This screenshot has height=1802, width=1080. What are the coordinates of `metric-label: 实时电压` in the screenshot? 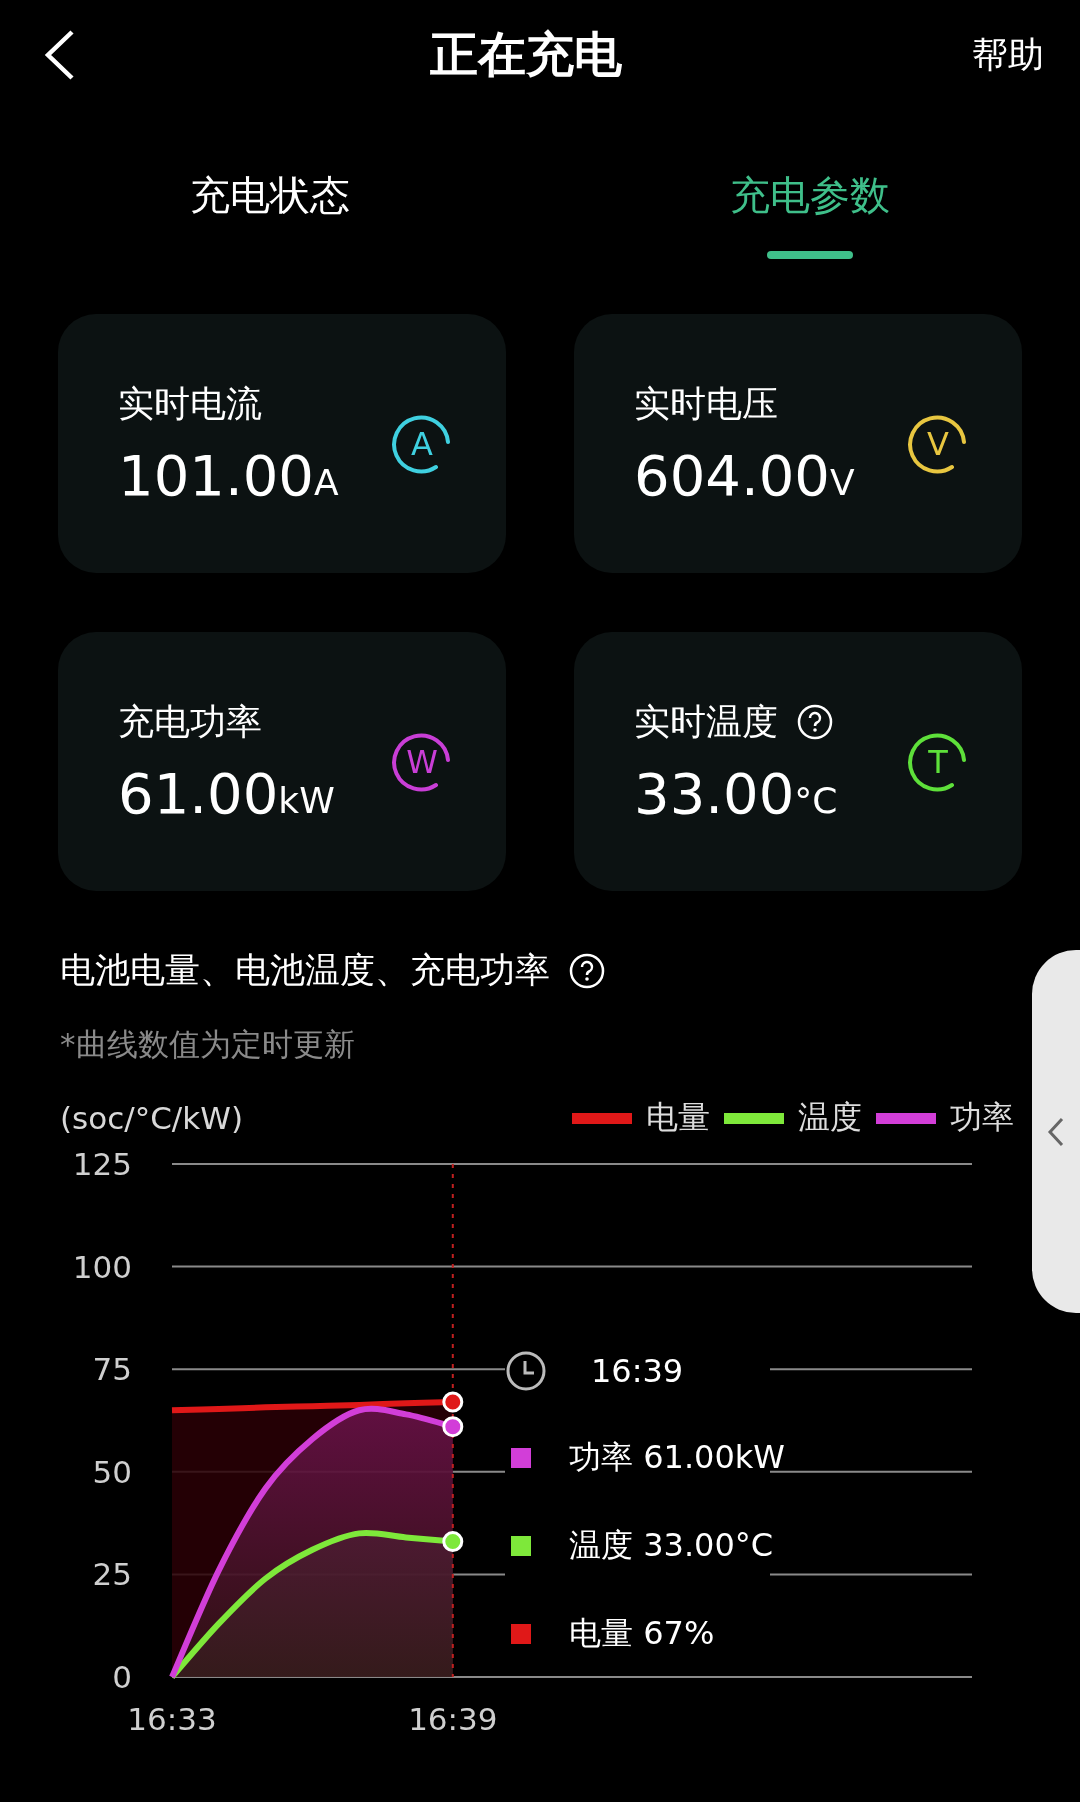 It's located at (706, 403).